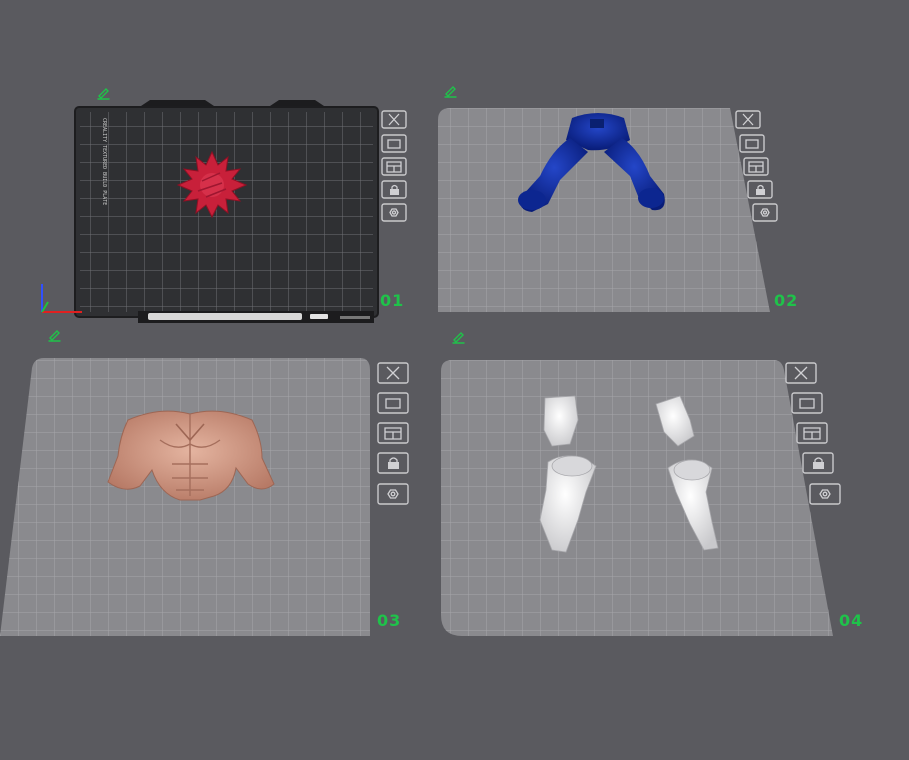 The width and height of the screenshot is (909, 760). I want to click on plate-02: 02, so click(618, 199).